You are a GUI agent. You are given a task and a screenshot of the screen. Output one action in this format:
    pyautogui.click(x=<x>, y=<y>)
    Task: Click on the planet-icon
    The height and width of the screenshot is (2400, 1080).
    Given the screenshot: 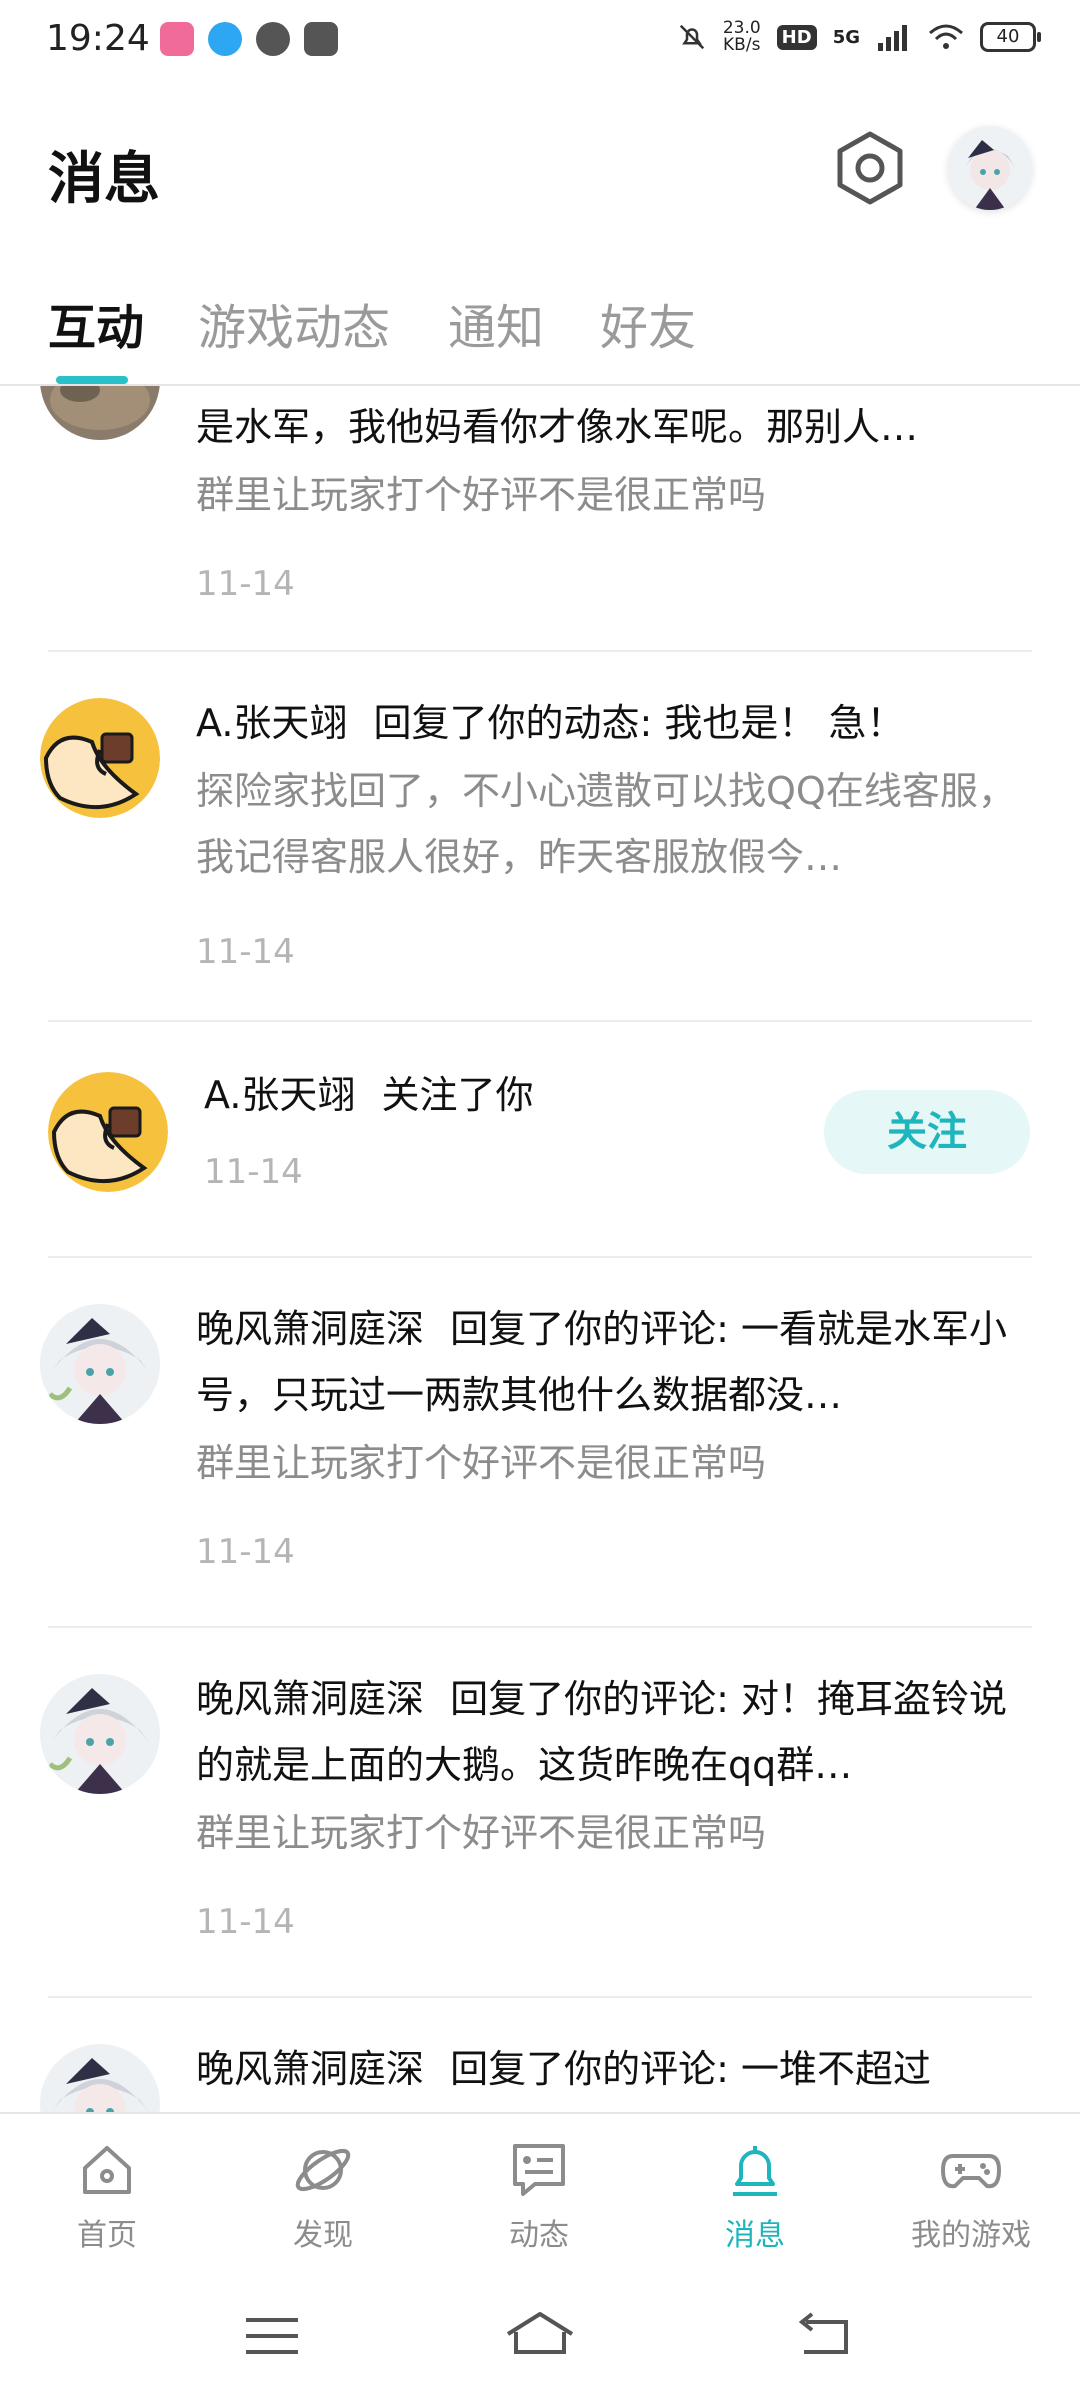 What is the action you would take?
    pyautogui.click(x=323, y=2170)
    